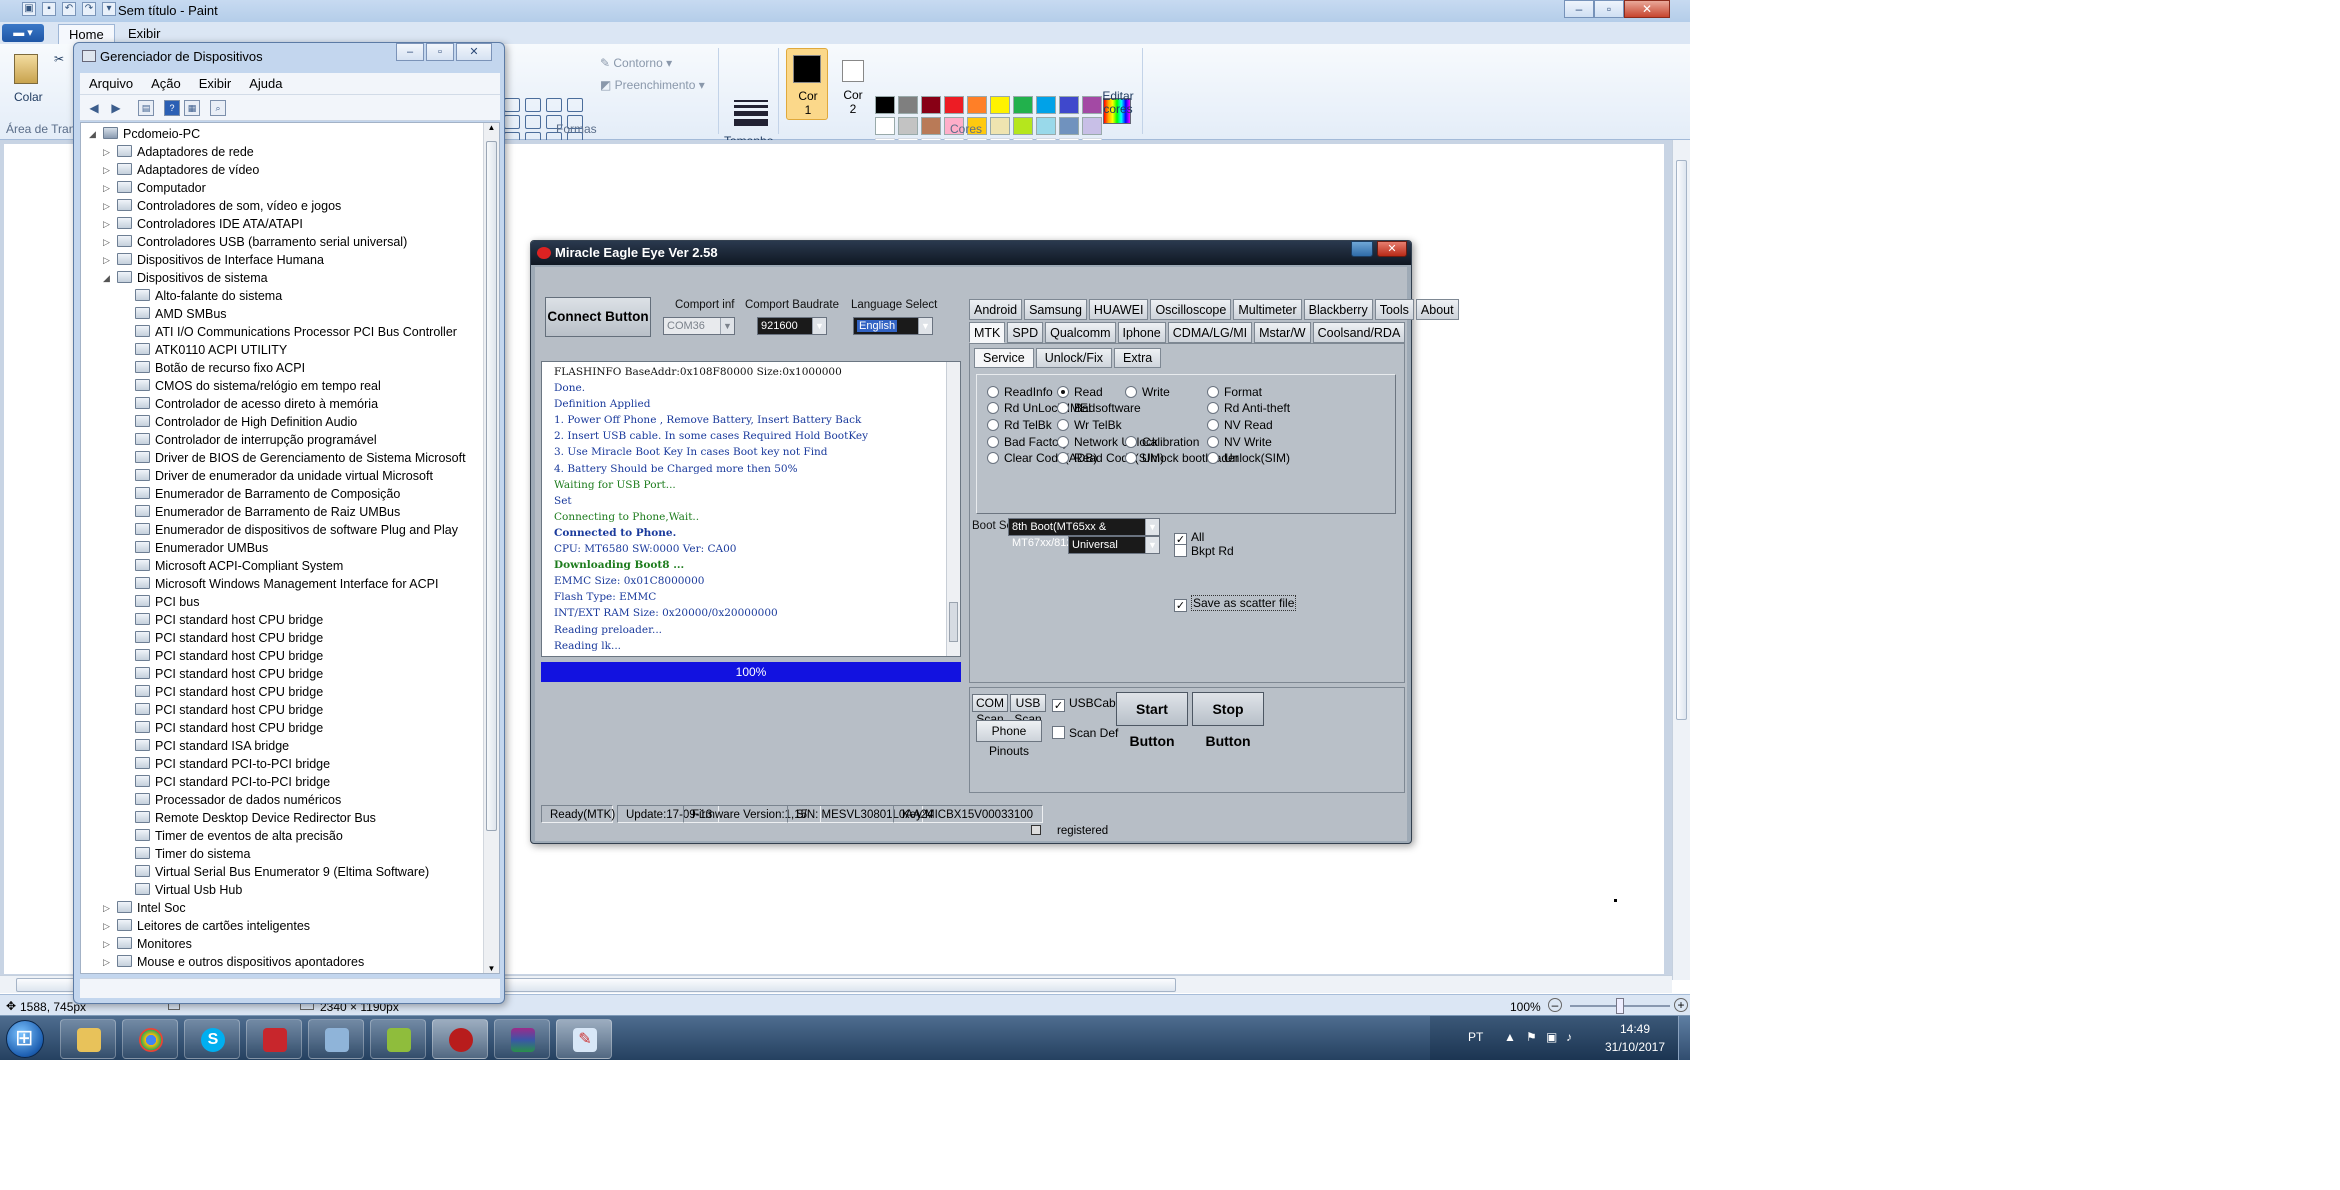 This screenshot has height=1190, width=2340. What do you see at coordinates (1475, 1037) in the screenshot?
I see `language-indicator: PT` at bounding box center [1475, 1037].